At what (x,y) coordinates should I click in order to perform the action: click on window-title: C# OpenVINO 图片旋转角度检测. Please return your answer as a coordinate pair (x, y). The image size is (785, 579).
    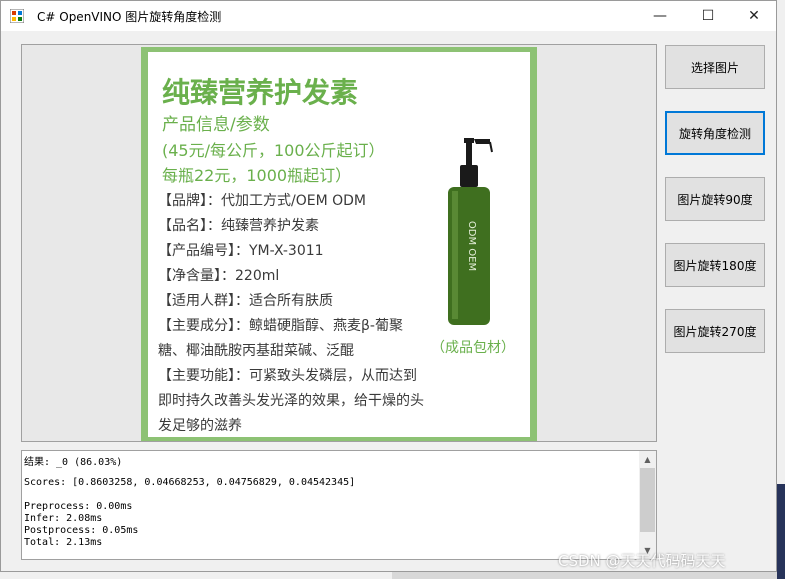
    Looking at the image, I should click on (129, 17).